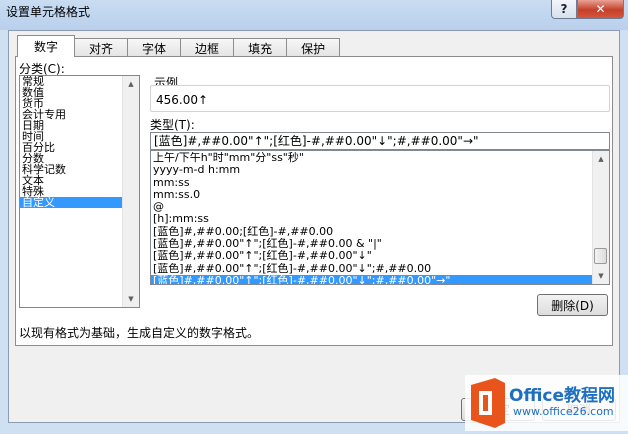 This screenshot has width=628, height=434. Describe the element at coordinates (130, 191) in the screenshot. I see `category-scrollbar: ▲ ▼` at that location.